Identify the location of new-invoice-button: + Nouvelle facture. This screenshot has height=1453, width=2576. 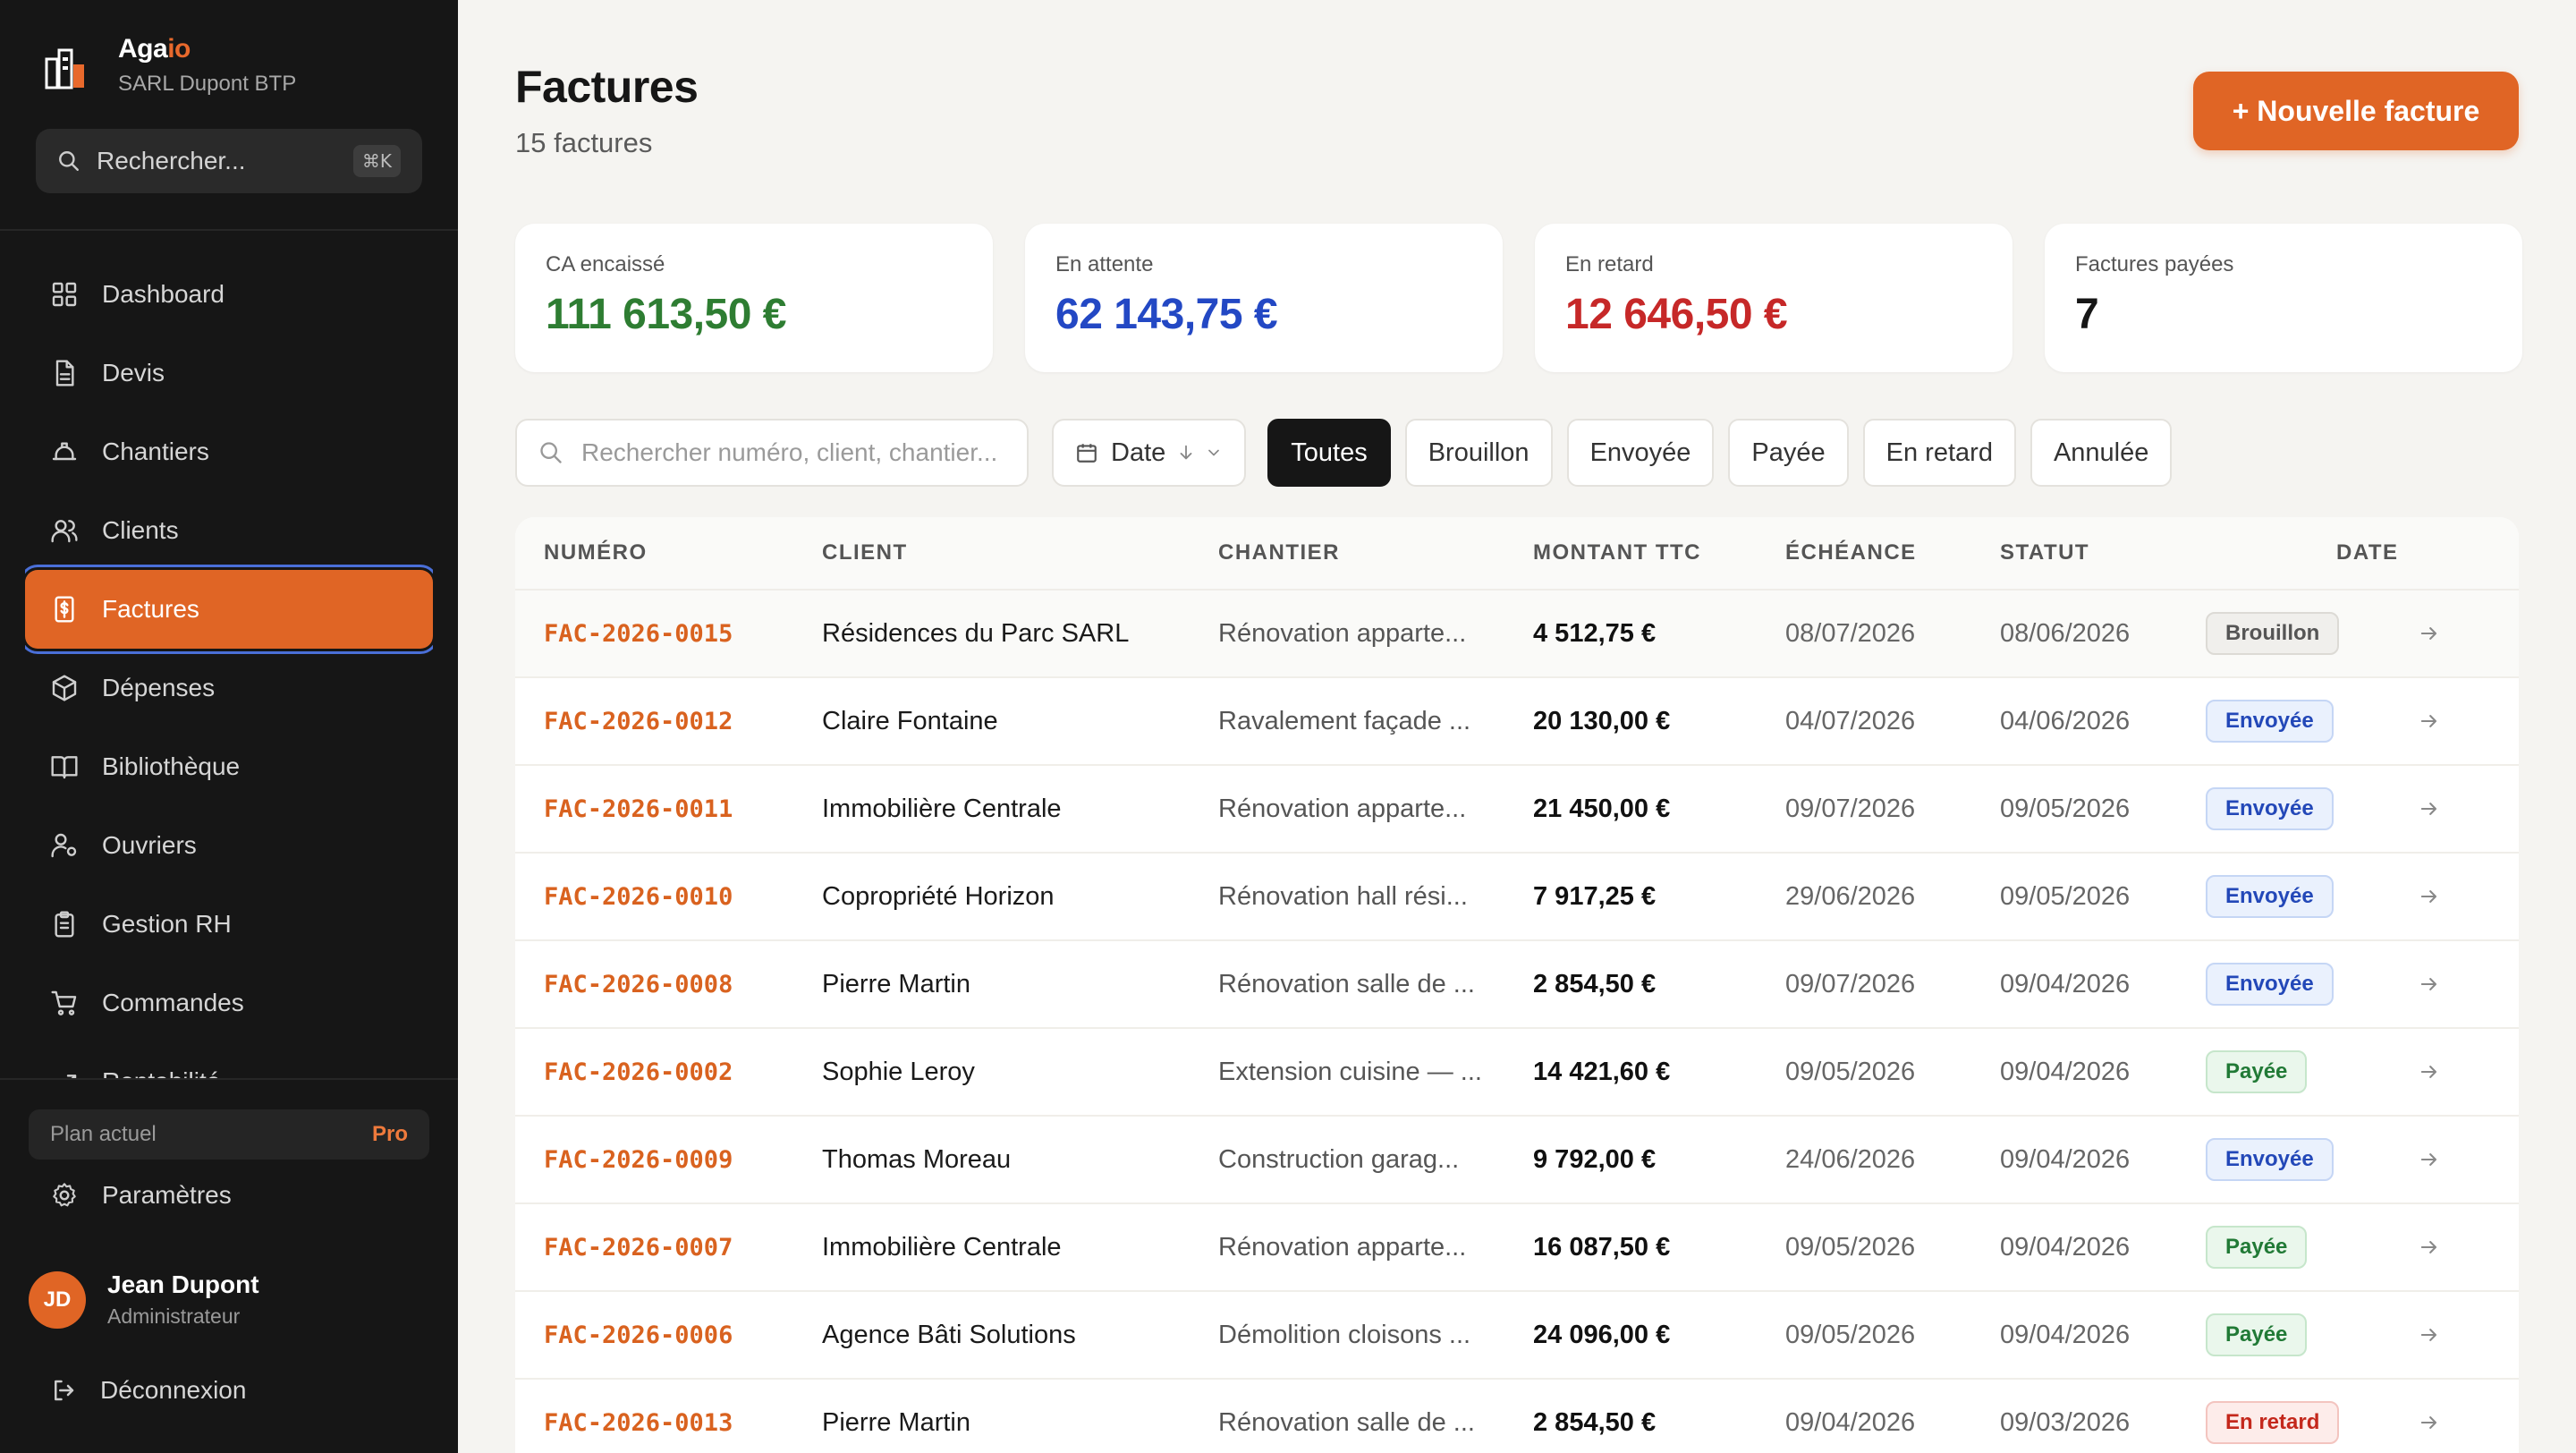
(2356, 111).